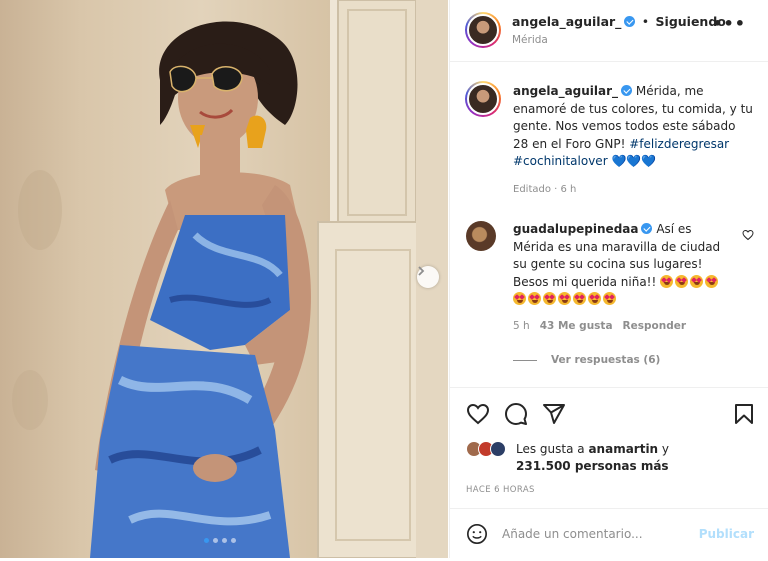  What do you see at coordinates (486, 449) in the screenshot?
I see `liker-avatars` at bounding box center [486, 449].